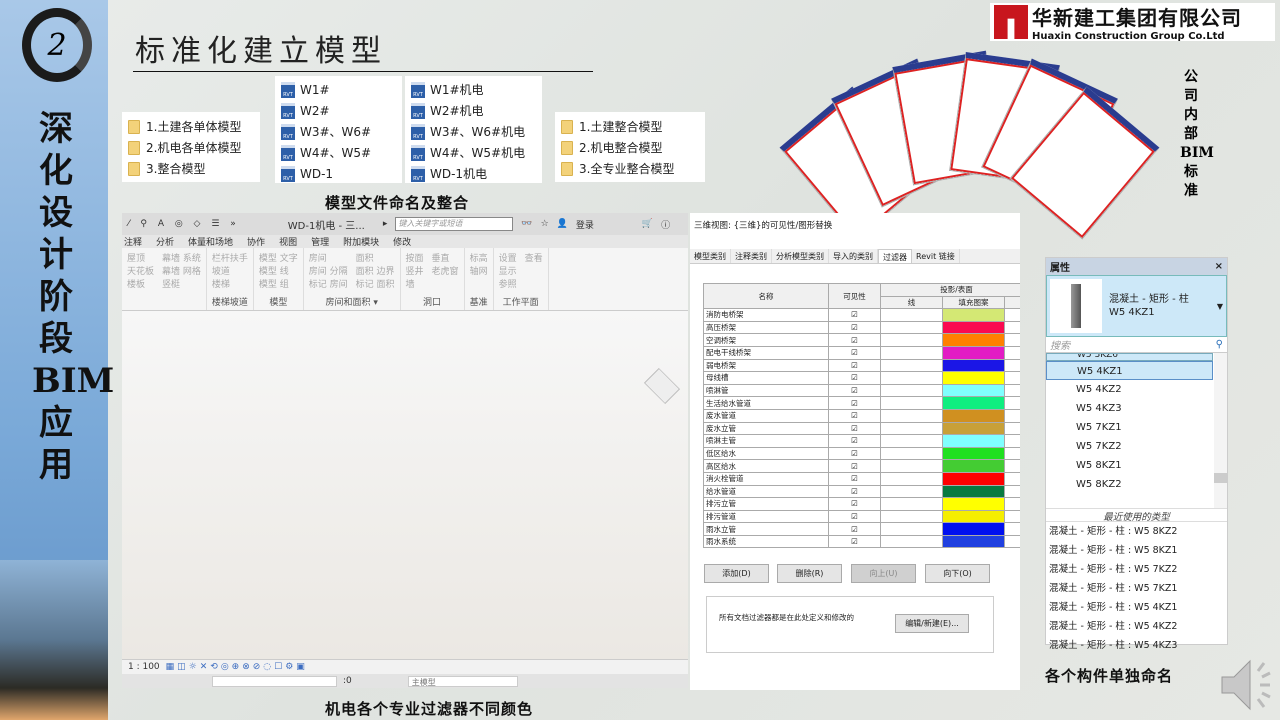 This screenshot has width=1280, height=720. I want to click on filter-row: 弱电桥架 ☑, so click(861, 365).